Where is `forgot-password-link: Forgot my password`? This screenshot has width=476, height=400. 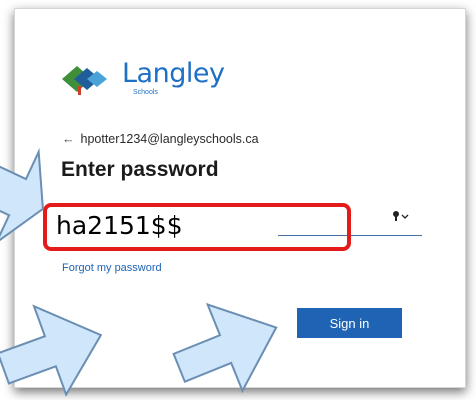
forgot-password-link: Forgot my password is located at coordinates (112, 268).